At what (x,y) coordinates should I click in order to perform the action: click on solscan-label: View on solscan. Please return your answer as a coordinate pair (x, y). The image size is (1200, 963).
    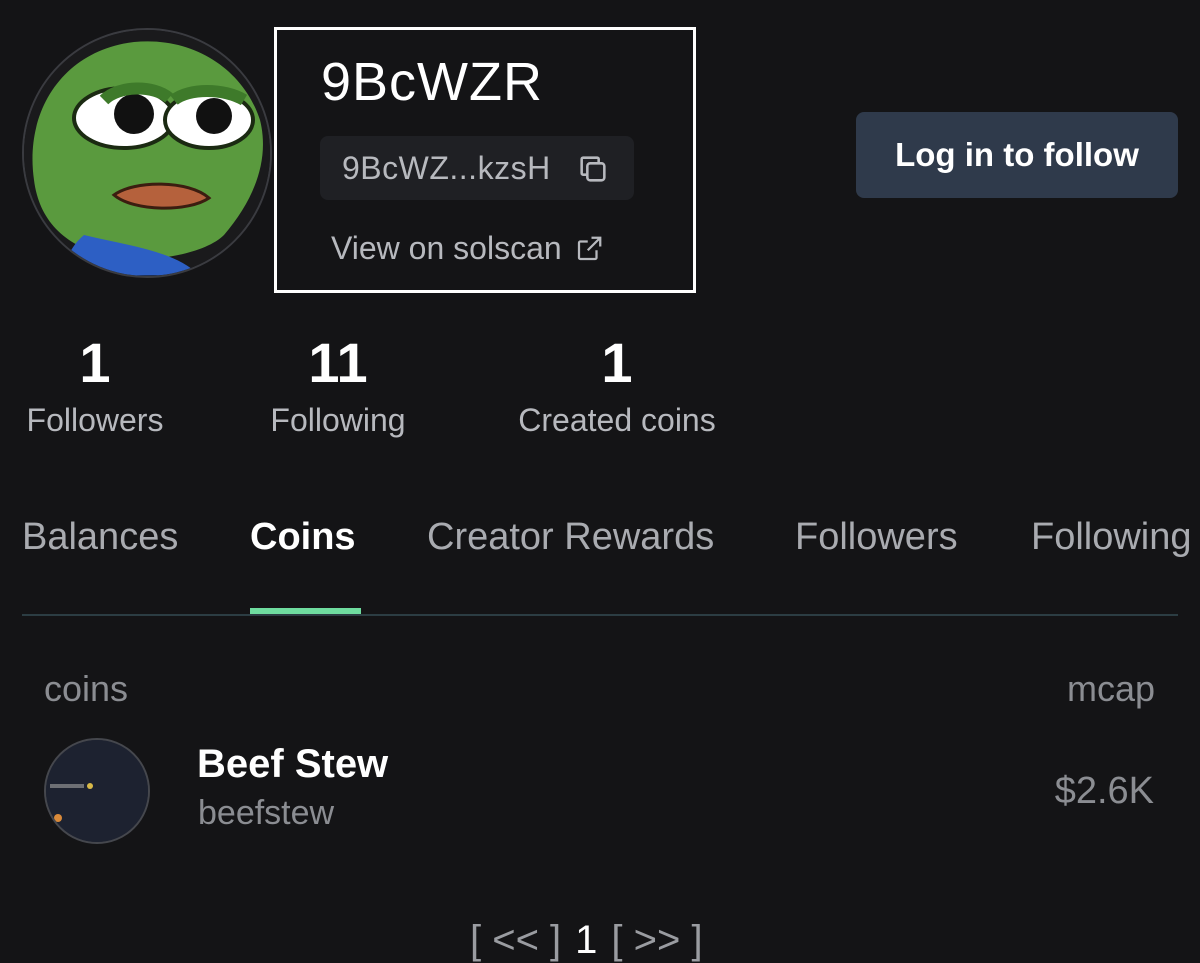
    Looking at the image, I should click on (446, 248).